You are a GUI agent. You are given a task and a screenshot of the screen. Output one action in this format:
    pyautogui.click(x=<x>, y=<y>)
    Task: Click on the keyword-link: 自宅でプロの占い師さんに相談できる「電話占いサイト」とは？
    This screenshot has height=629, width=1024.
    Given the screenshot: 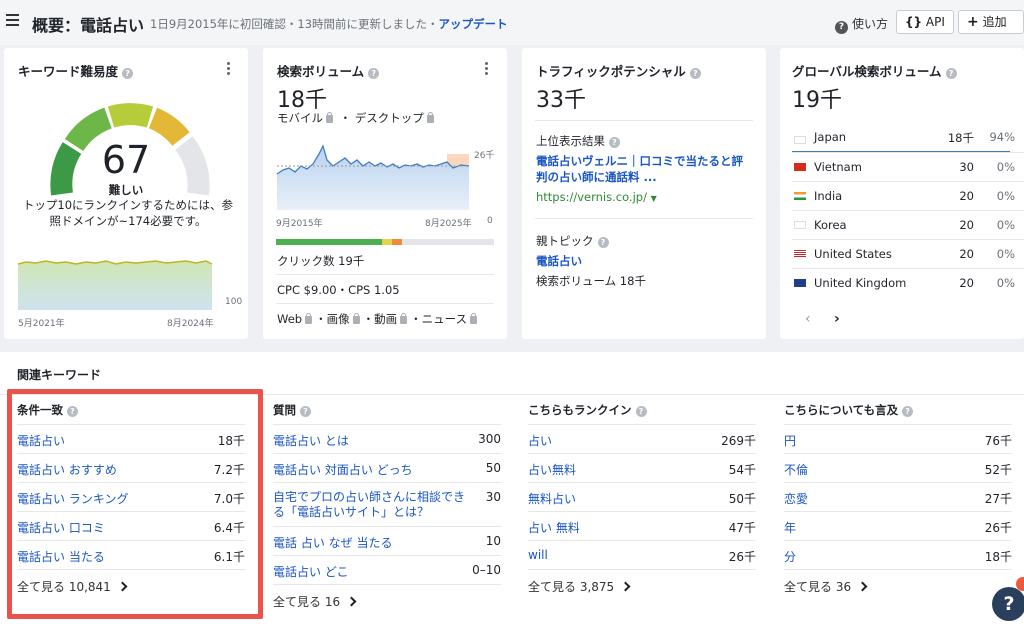 What is the action you would take?
    pyautogui.click(x=370, y=505)
    